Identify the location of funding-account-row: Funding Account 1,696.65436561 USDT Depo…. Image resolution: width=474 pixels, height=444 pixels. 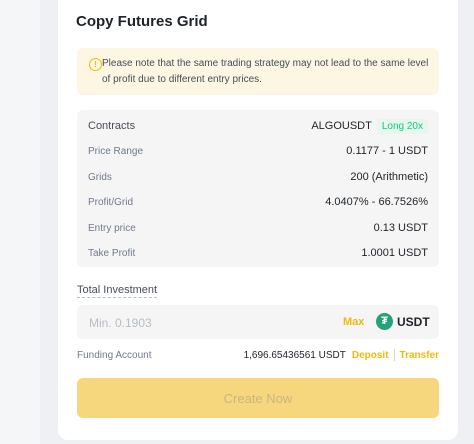
(258, 355).